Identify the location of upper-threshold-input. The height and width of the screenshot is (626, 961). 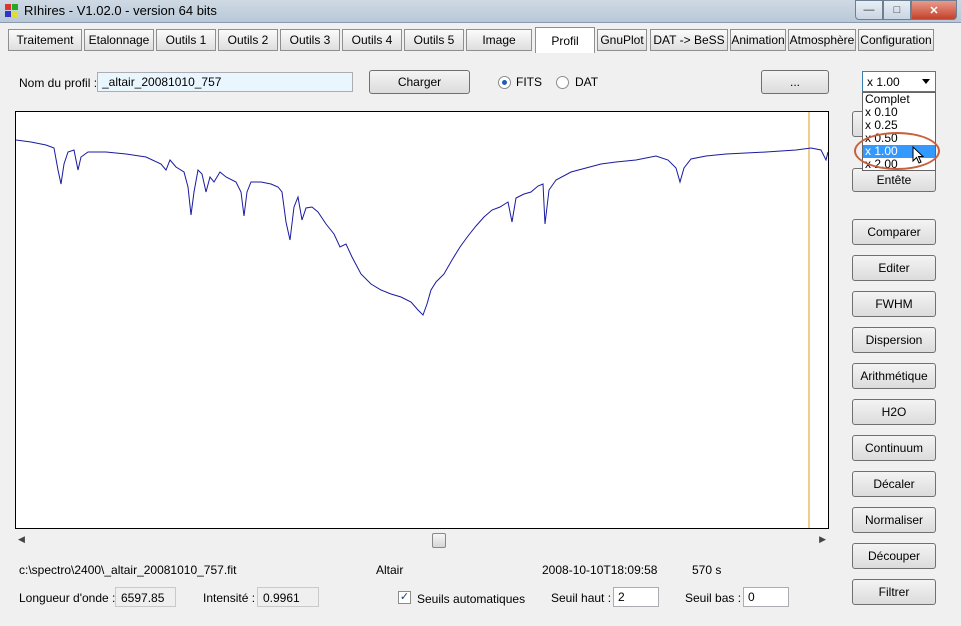
(636, 597).